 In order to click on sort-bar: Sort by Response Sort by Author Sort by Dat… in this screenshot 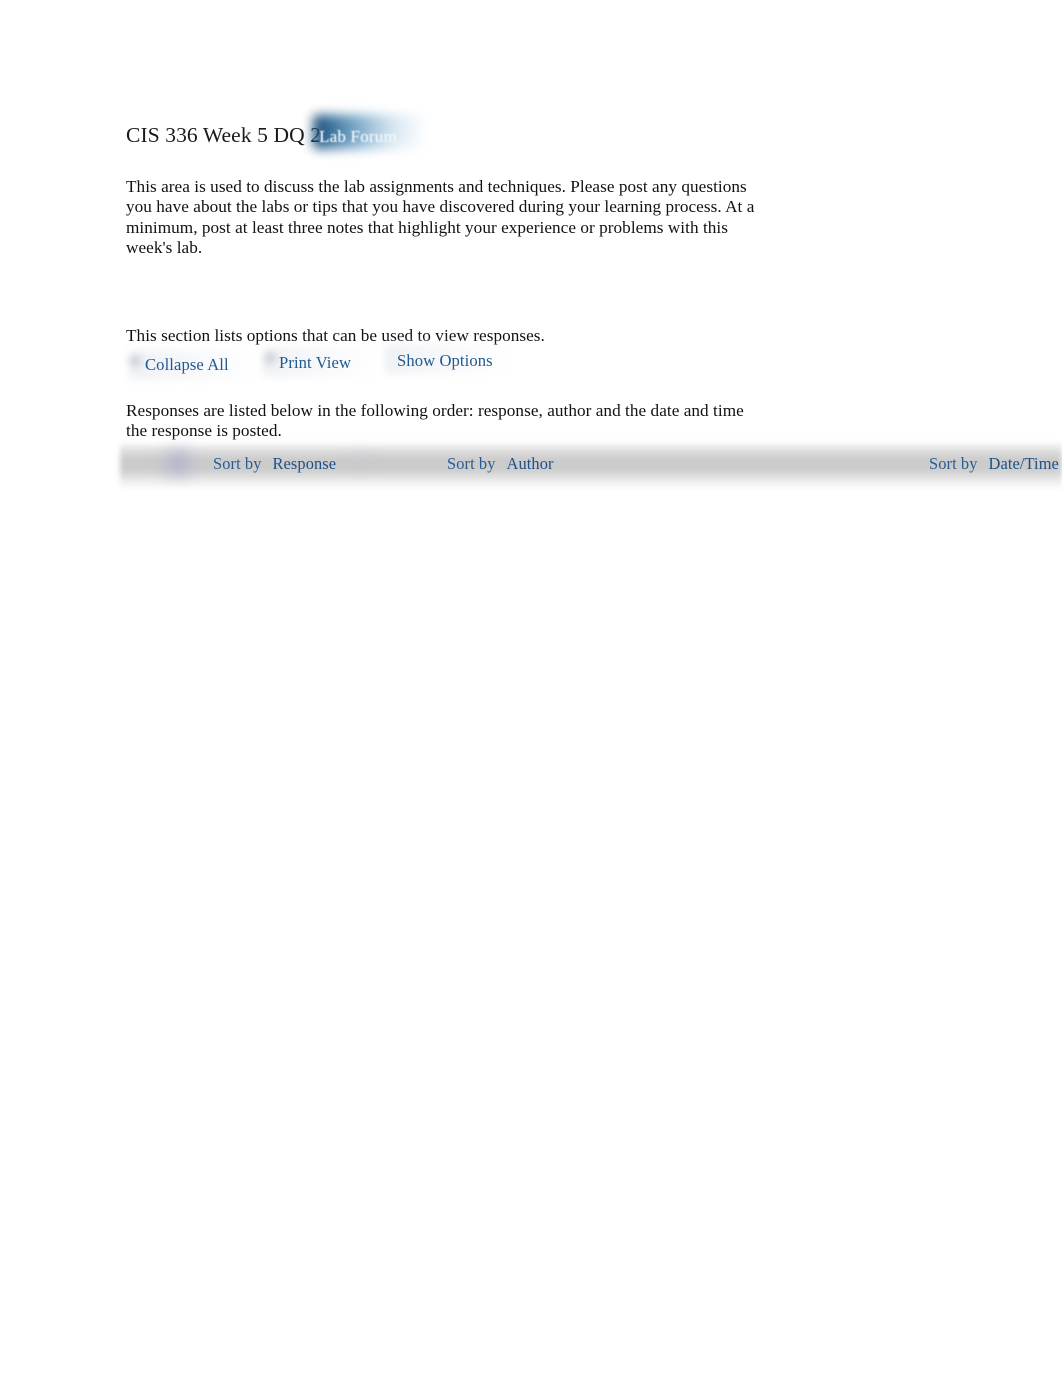, I will do `click(591, 466)`.